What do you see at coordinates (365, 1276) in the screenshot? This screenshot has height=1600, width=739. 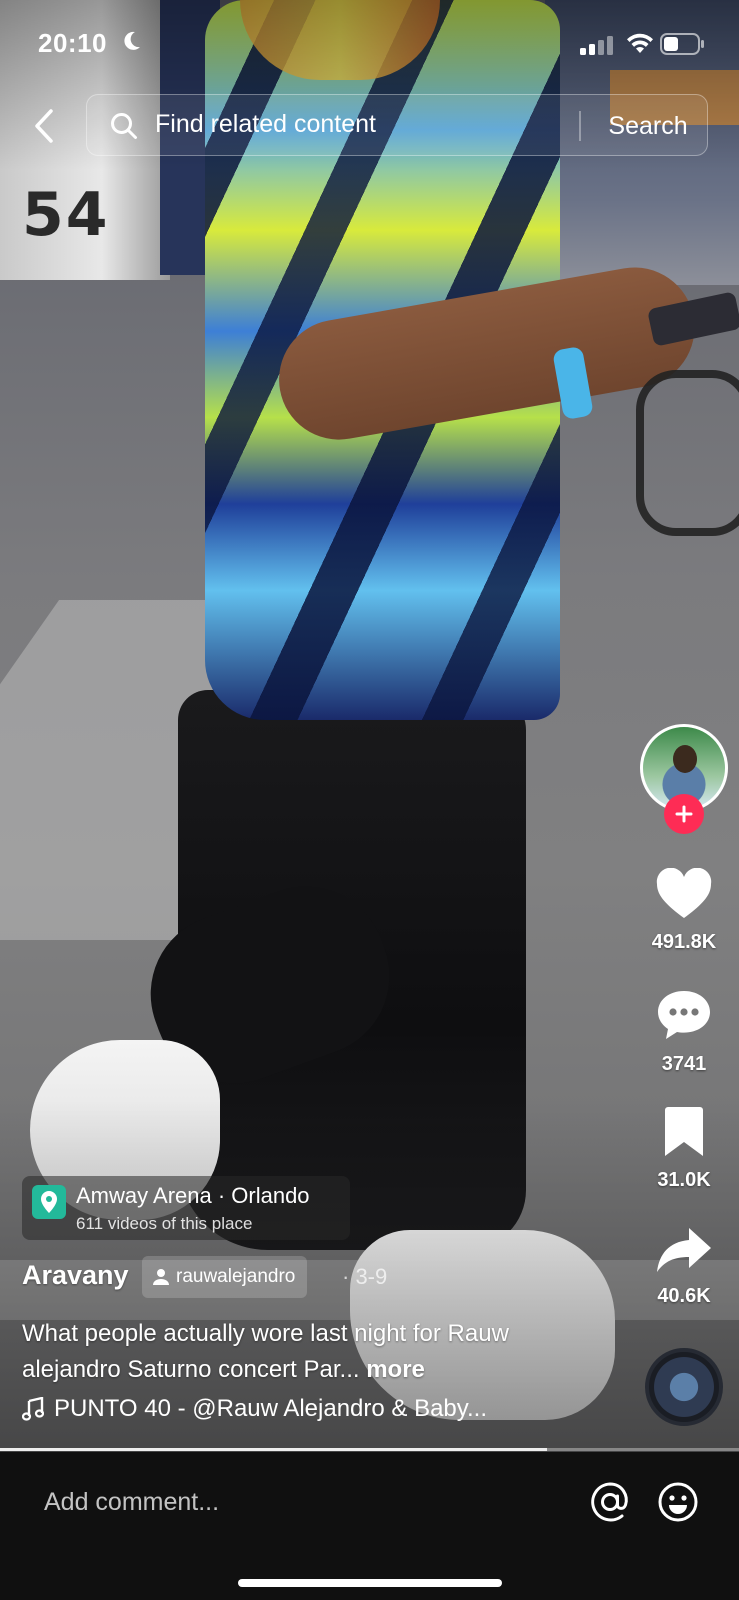 I see `post-date: · 3-9` at bounding box center [365, 1276].